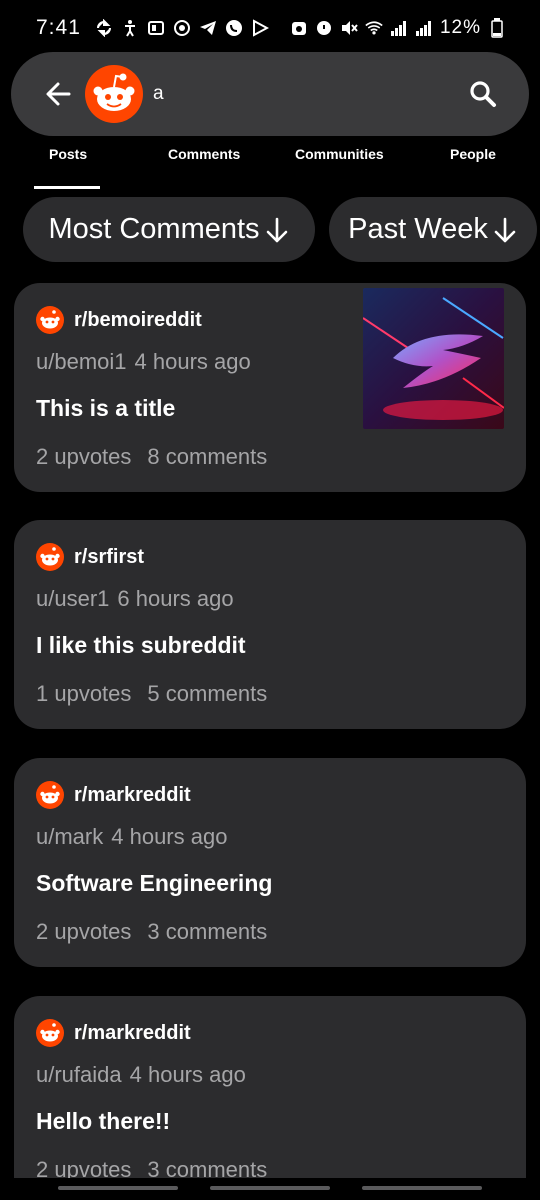 The image size is (540, 1200). Describe the element at coordinates (424, 28) in the screenshot. I see `signal-2-icon` at that location.